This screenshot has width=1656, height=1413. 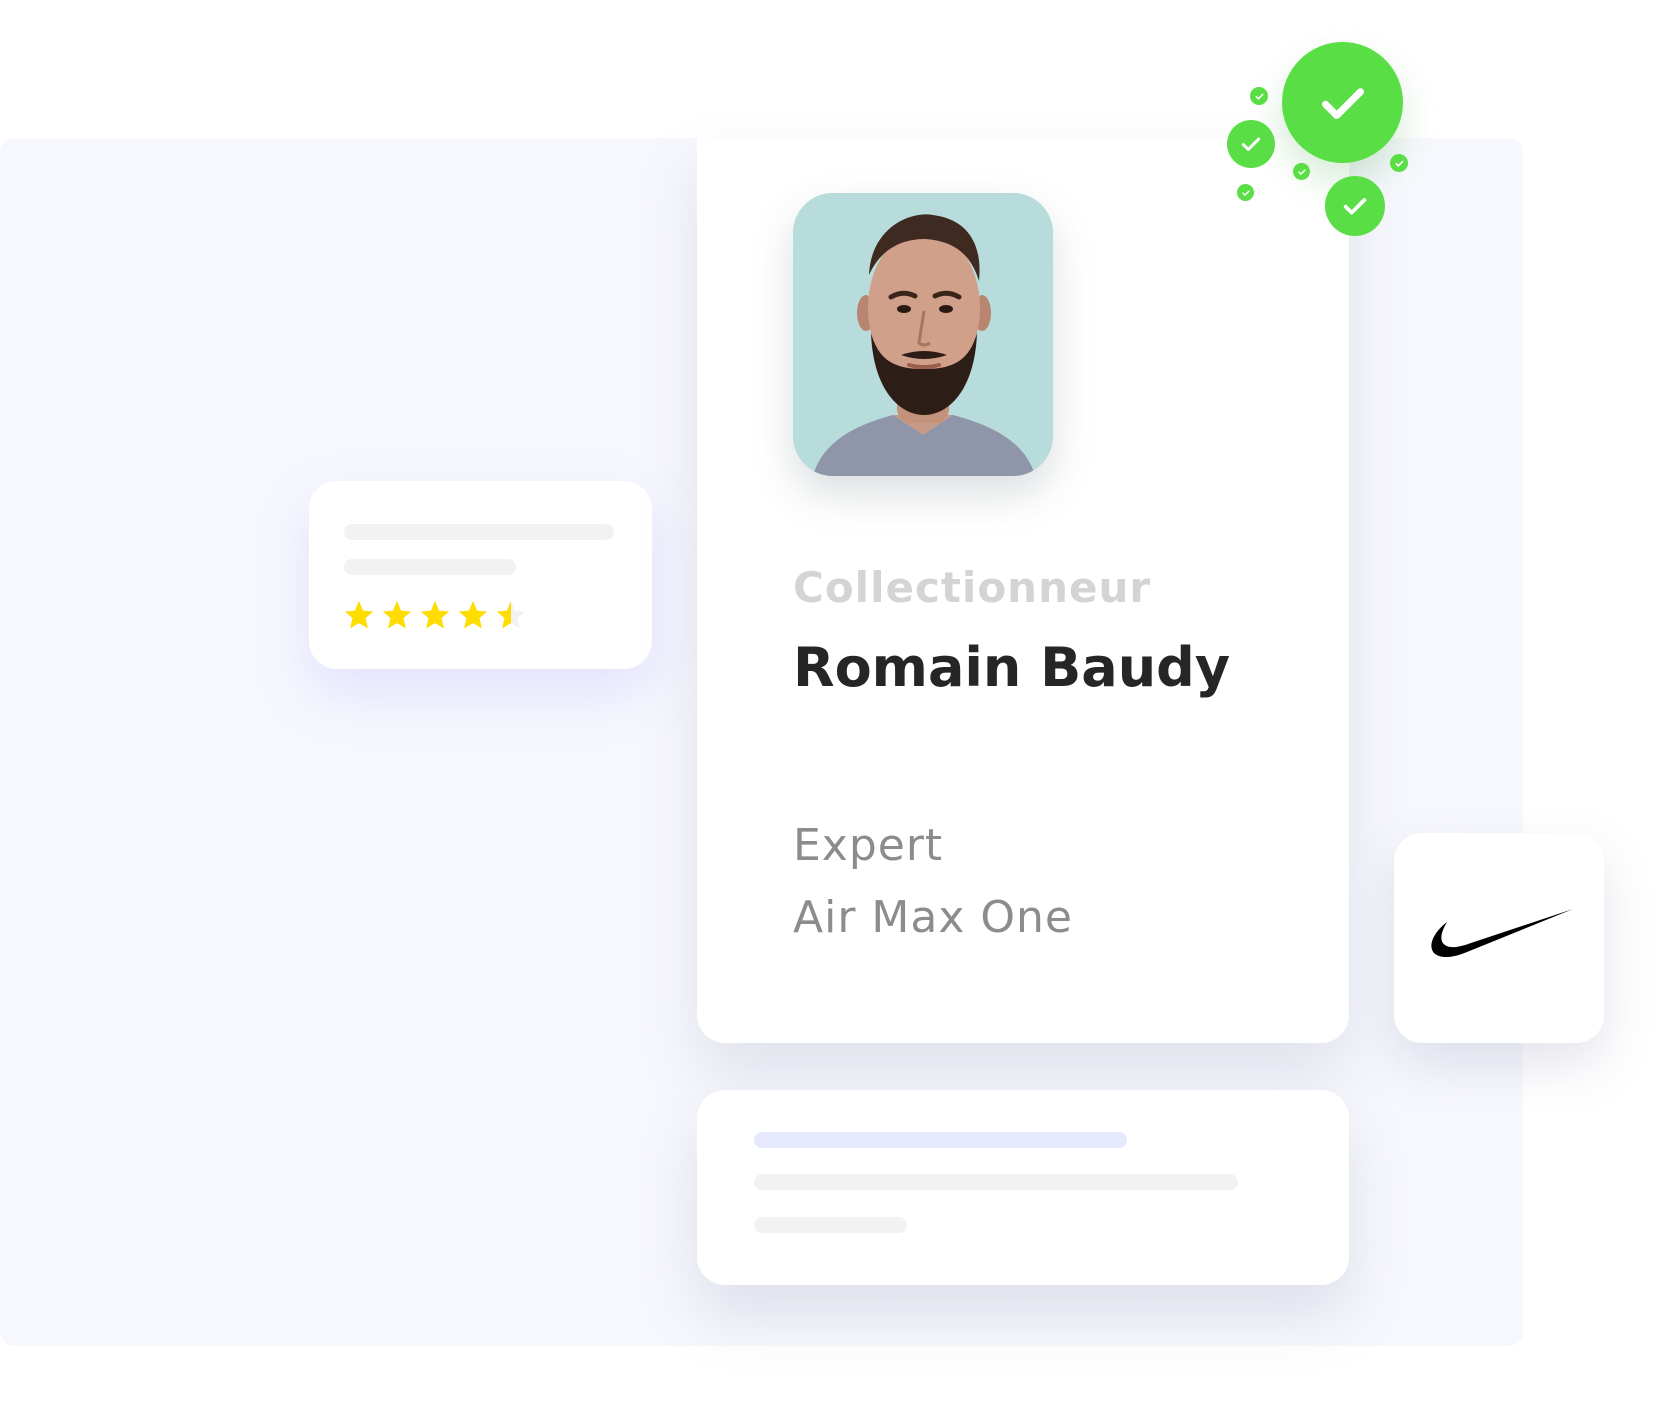 What do you see at coordinates (1342, 102) in the screenshot?
I see `verified-check-icon` at bounding box center [1342, 102].